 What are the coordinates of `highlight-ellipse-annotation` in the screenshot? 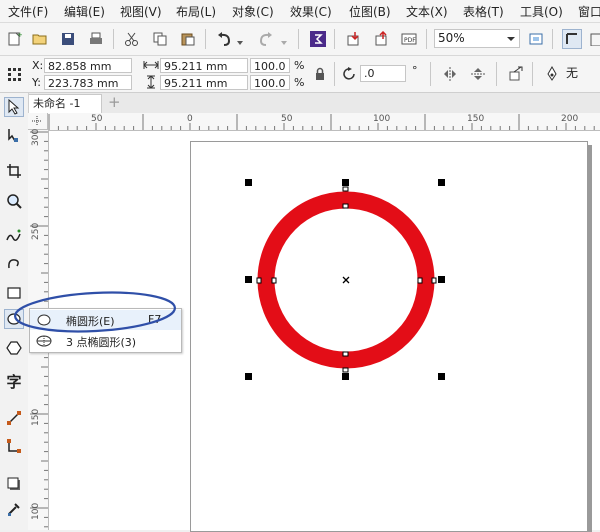 It's located at (95, 312).